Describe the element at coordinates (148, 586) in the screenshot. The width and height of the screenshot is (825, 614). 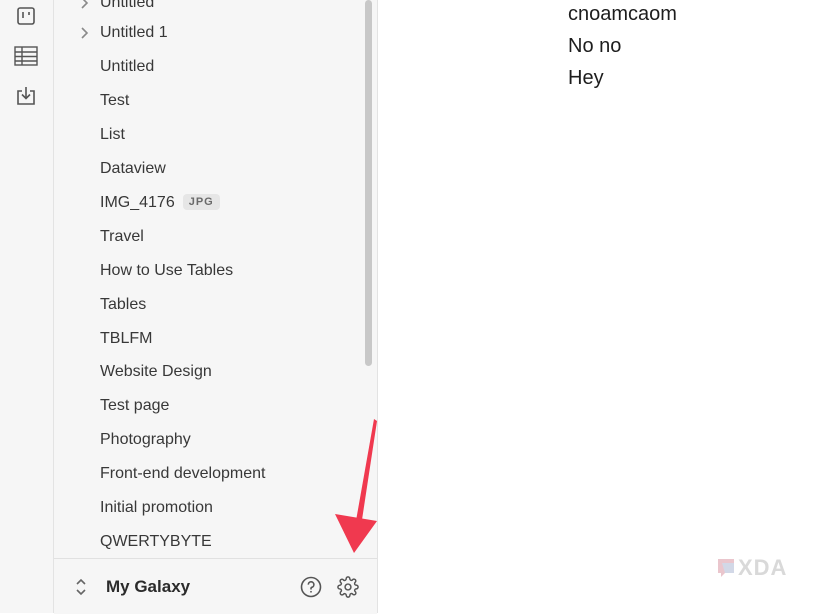
I see `vault-name: My Galaxy` at that location.